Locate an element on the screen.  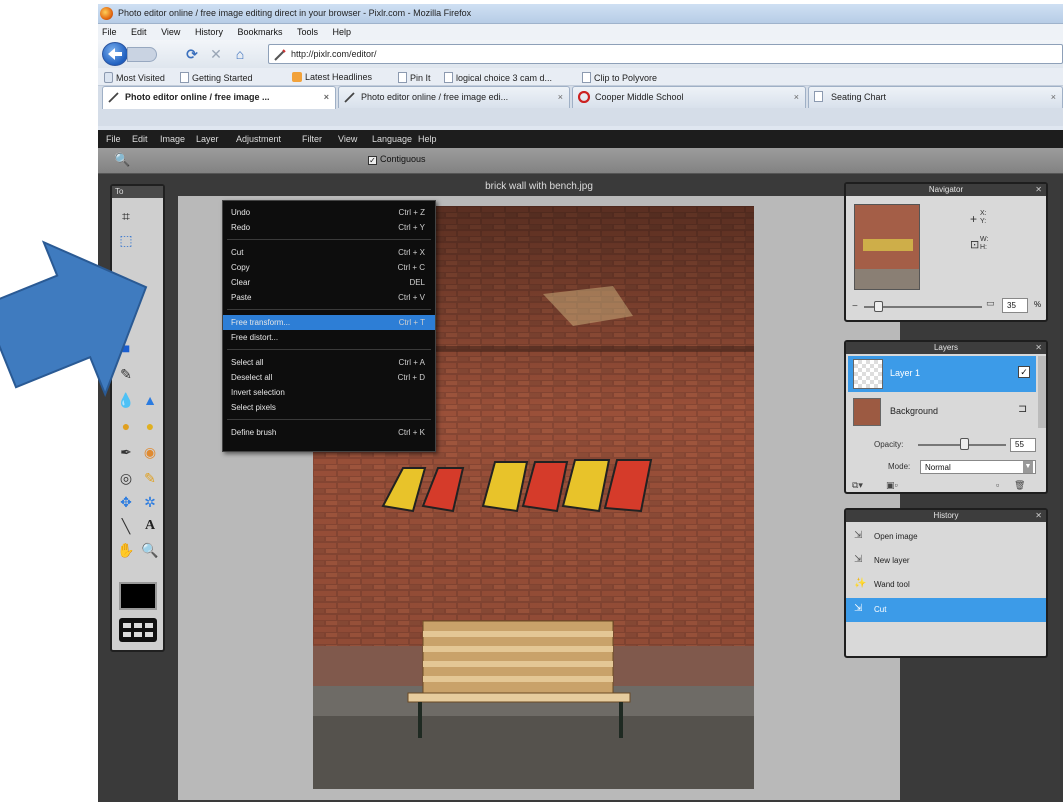
layer-visibility-checkbox: ✓ is located at coordinates (1024, 372).